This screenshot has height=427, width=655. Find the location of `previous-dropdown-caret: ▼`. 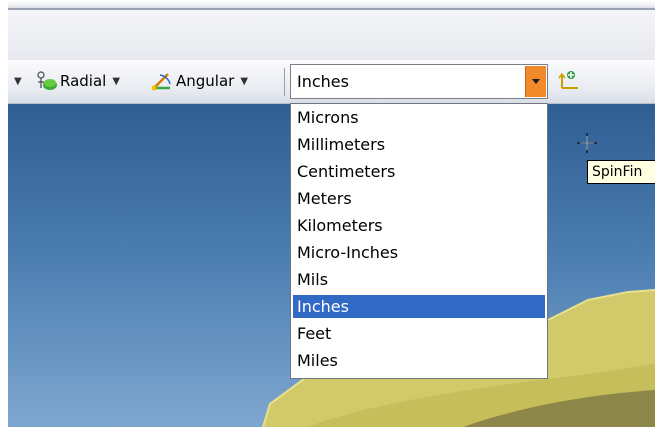

previous-dropdown-caret: ▼ is located at coordinates (18, 81).